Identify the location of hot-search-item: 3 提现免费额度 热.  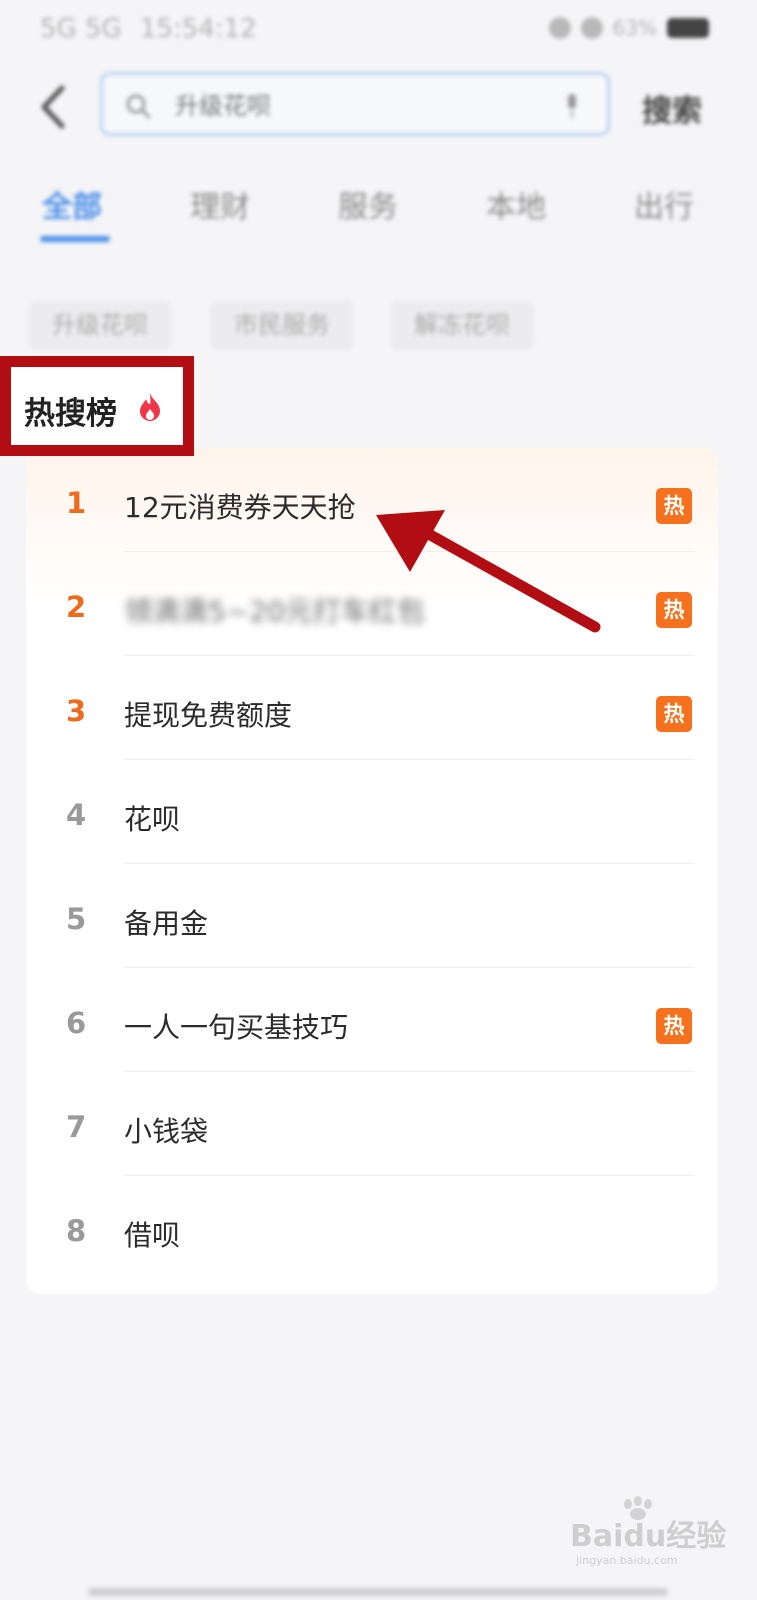
(372, 708).